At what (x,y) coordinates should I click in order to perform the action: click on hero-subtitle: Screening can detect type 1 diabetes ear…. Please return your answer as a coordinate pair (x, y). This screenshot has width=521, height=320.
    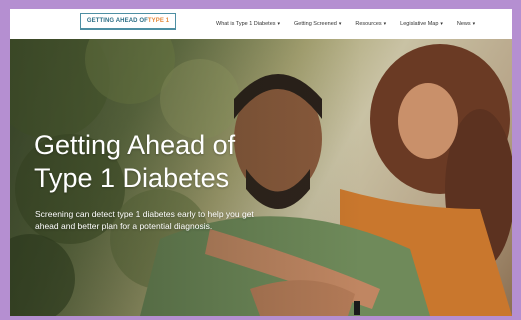
    Looking at the image, I should click on (195, 220).